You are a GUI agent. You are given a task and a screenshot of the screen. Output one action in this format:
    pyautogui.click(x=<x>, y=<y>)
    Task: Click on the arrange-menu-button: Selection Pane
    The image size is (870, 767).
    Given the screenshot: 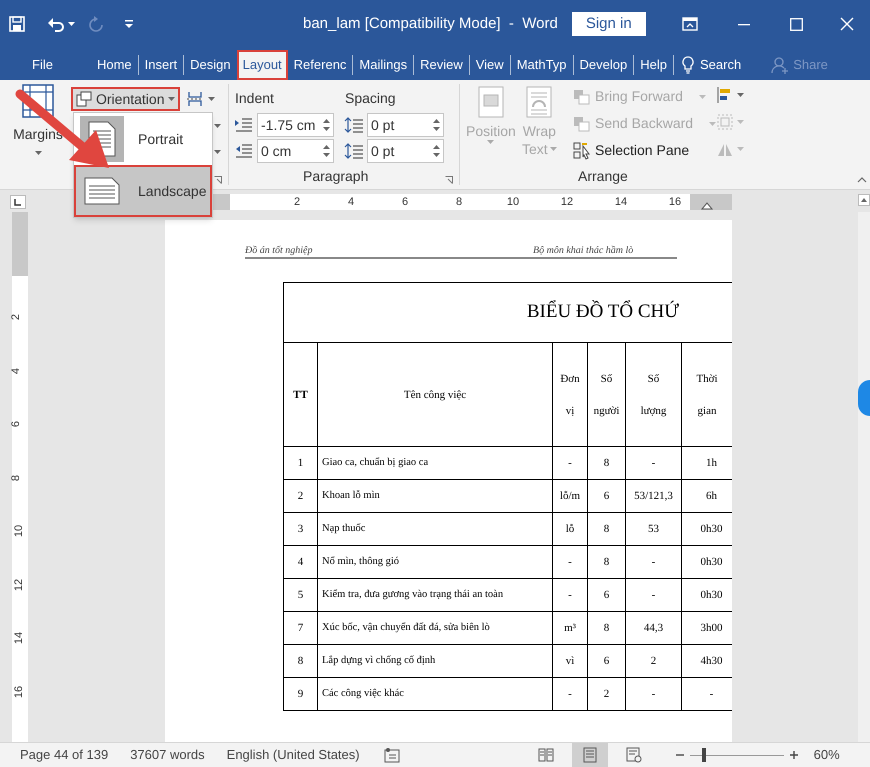 What is the action you would take?
    pyautogui.click(x=631, y=150)
    